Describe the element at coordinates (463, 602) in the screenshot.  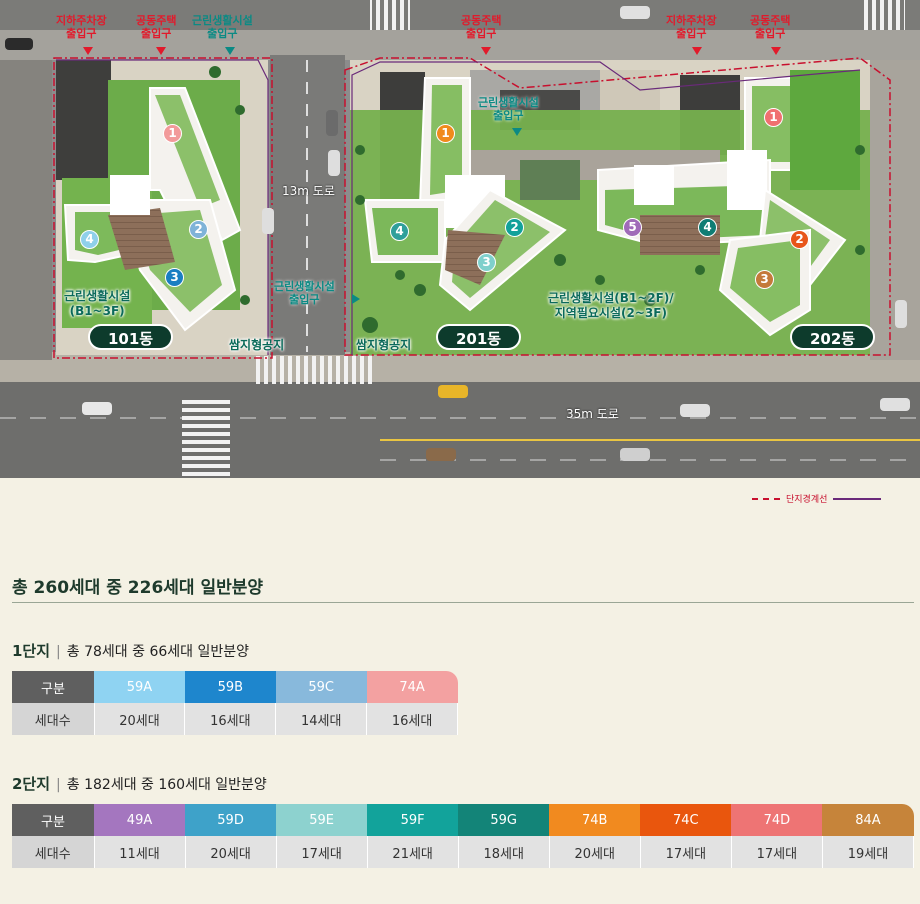
I see `divider` at that location.